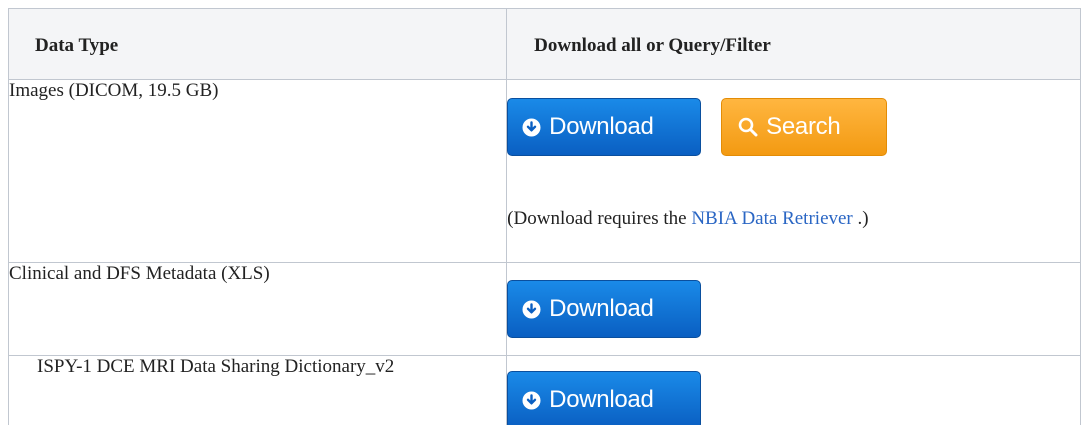 This screenshot has height=425, width=1081. I want to click on search-images-button: Search, so click(804, 127).